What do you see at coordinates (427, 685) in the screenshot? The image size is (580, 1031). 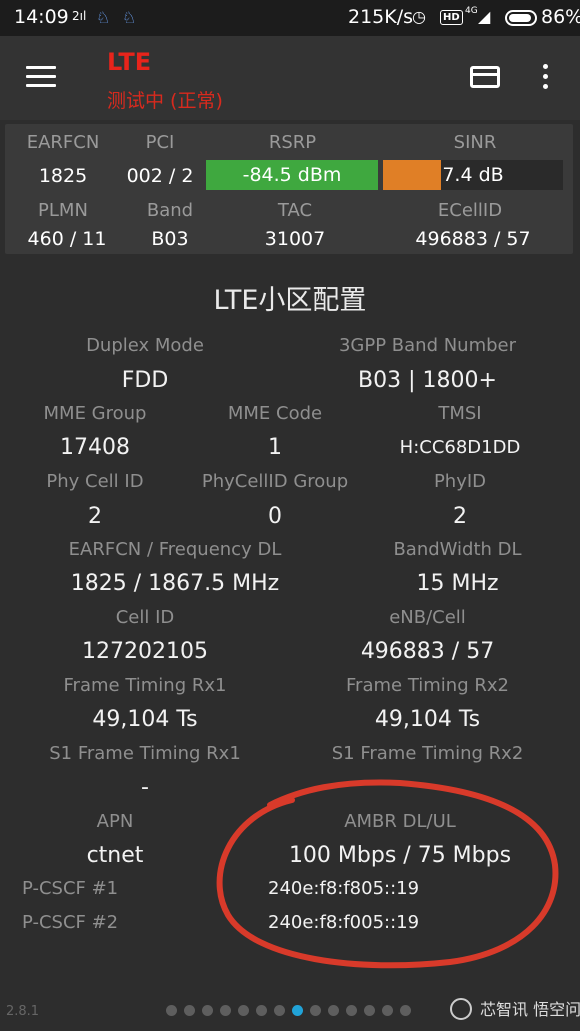 I see `frame-timing-rx2-label: Frame Timing Rx2` at bounding box center [427, 685].